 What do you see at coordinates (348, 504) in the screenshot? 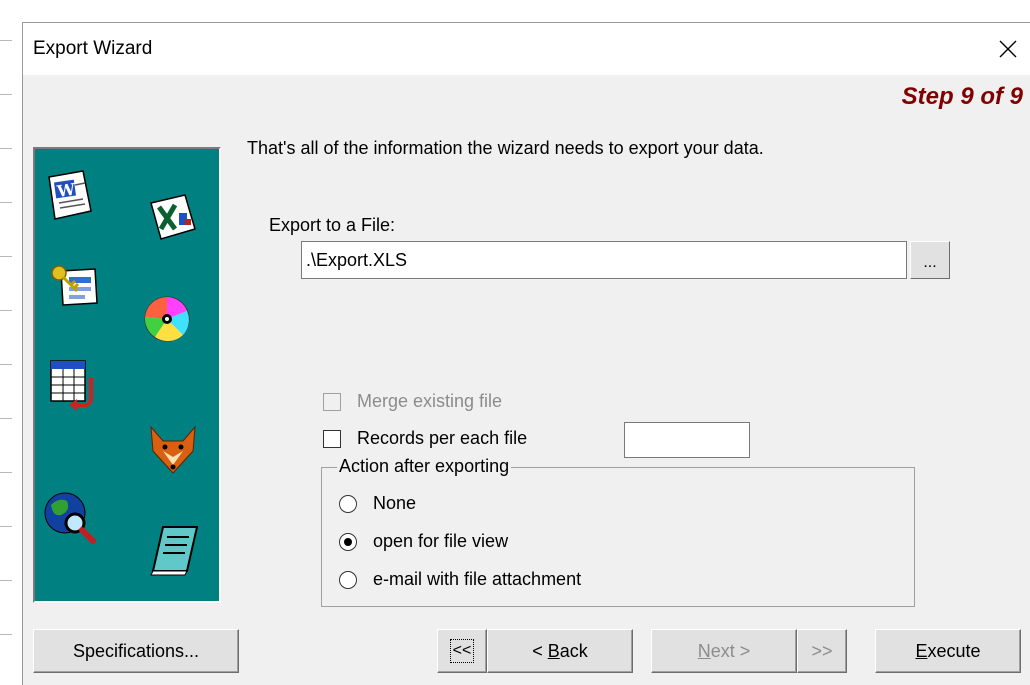
I see `action-none-radio` at bounding box center [348, 504].